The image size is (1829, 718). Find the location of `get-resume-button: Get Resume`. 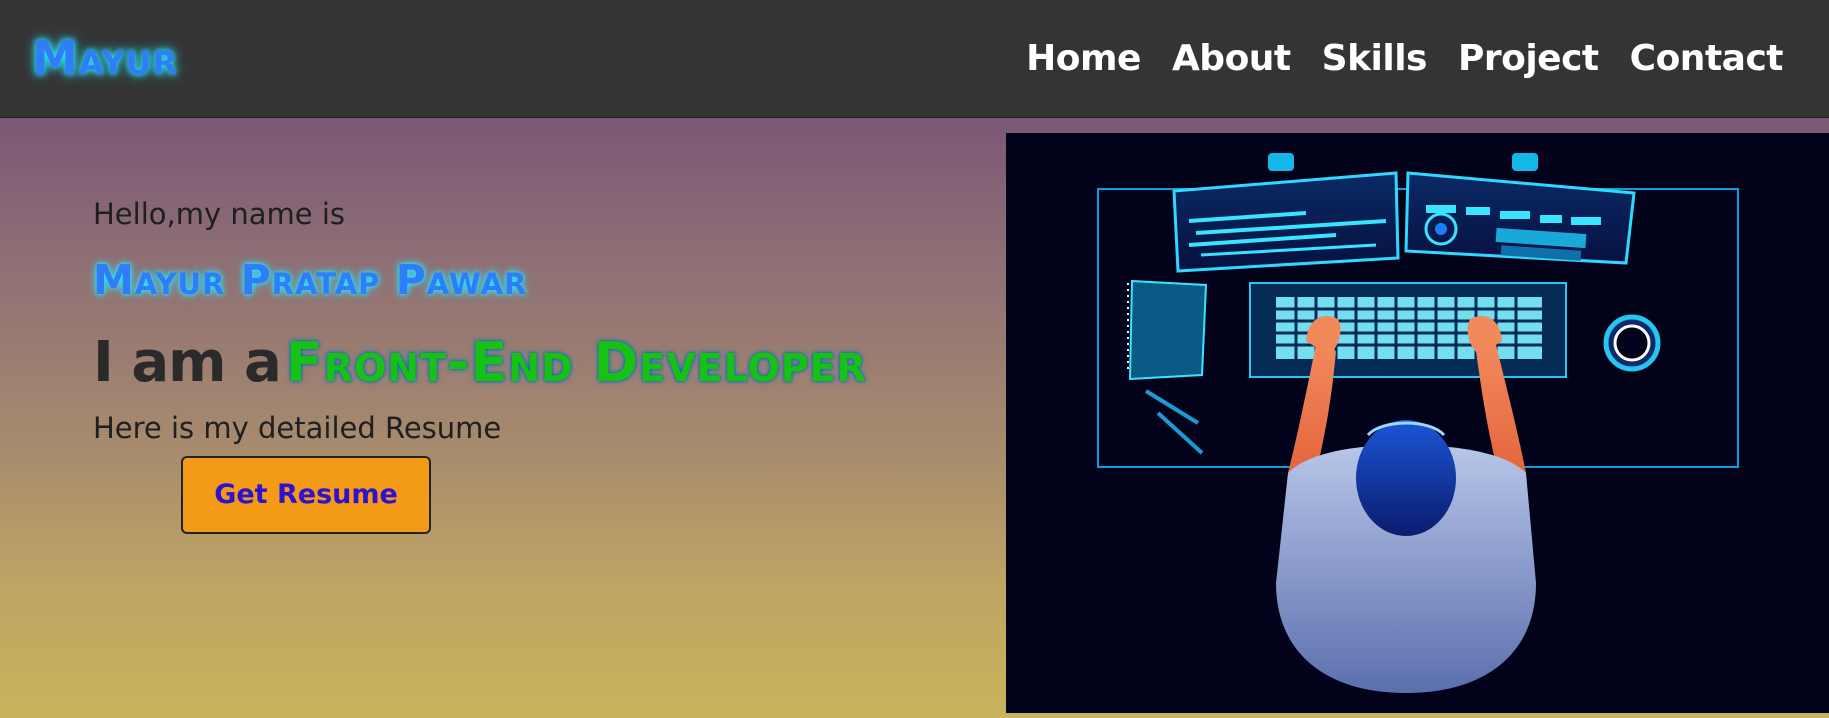

get-resume-button: Get Resume is located at coordinates (306, 495).